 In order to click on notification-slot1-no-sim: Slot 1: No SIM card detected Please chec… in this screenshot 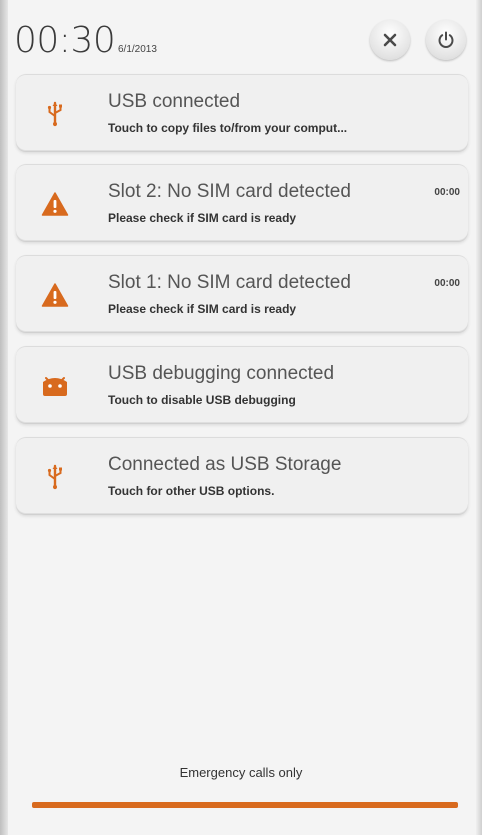, I will do `click(242, 293)`.